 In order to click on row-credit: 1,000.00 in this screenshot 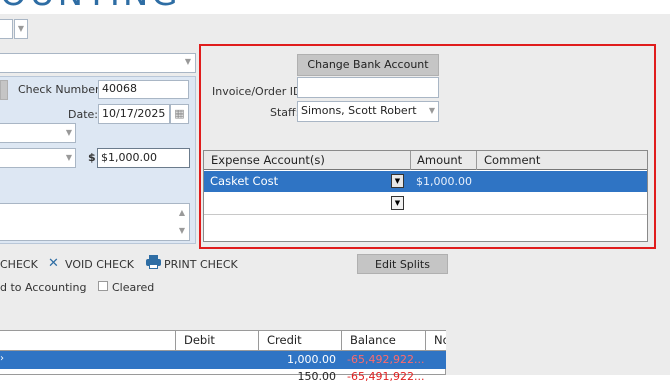, I will do `click(311, 359)`.